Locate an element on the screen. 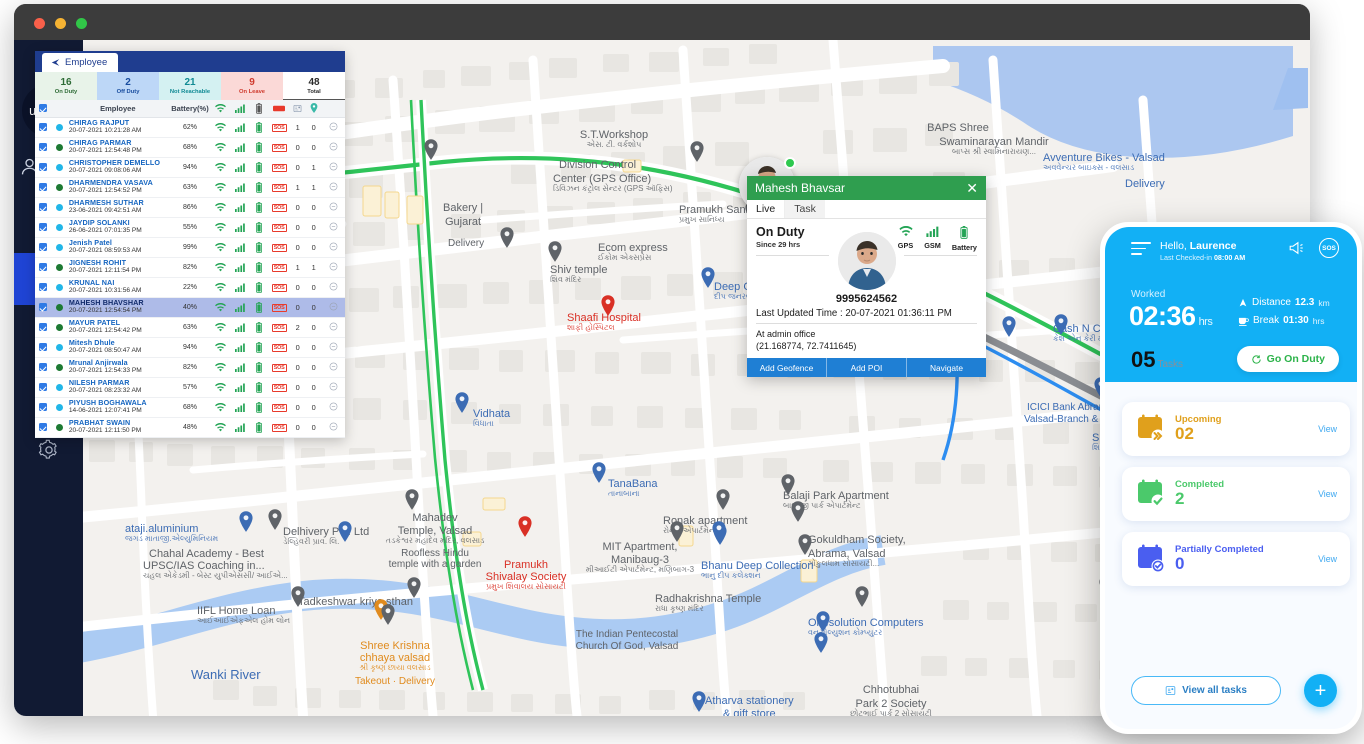 The height and width of the screenshot is (744, 1364). col-battery is located at coordinates (259, 109).